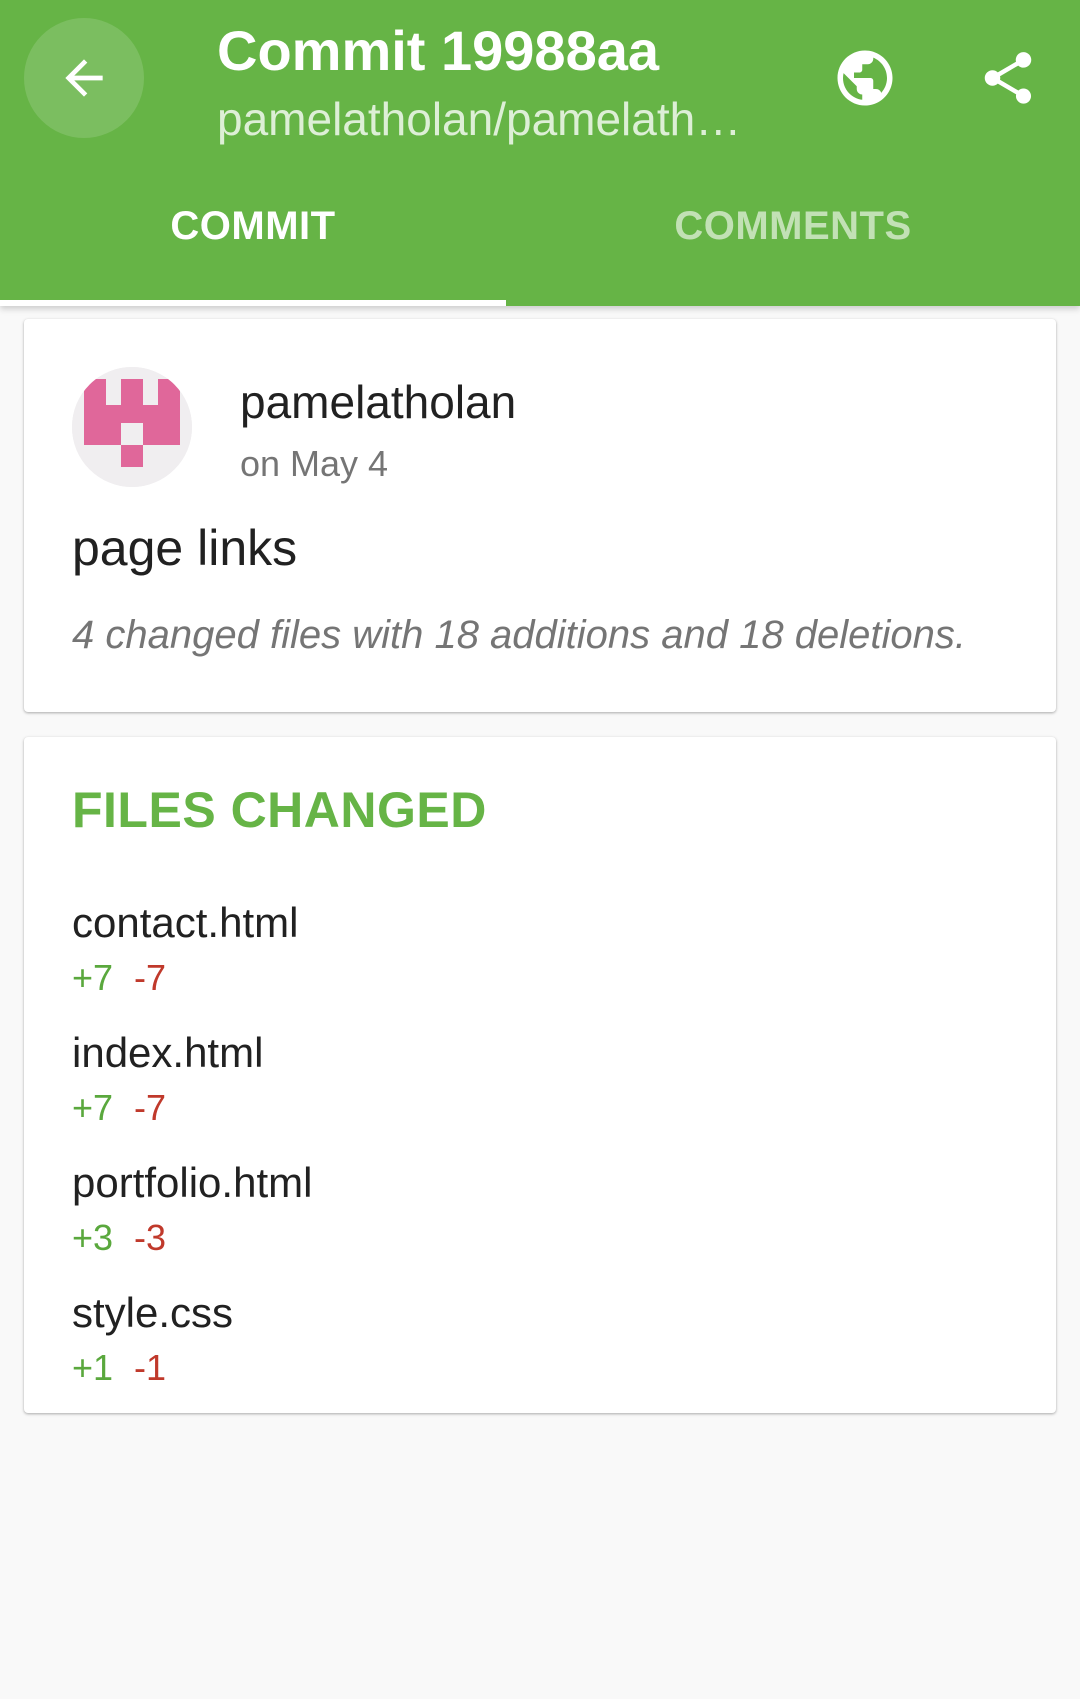 Image resolution: width=1080 pixels, height=1699 pixels. I want to click on share-button, so click(1008, 78).